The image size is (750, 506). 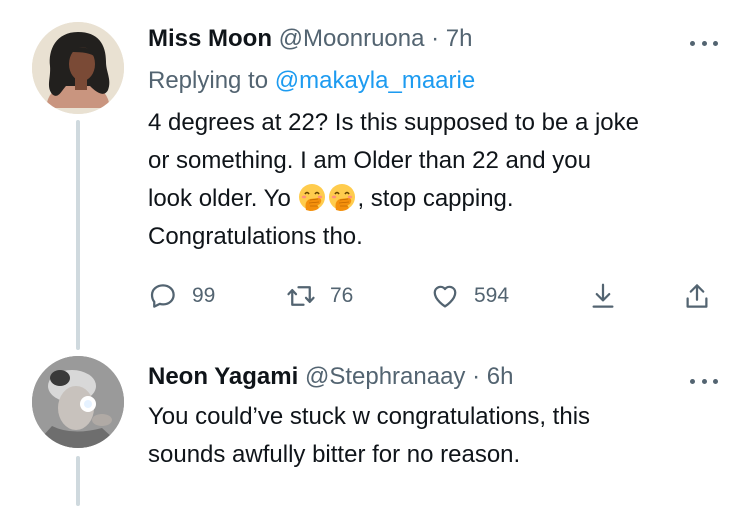 I want to click on replying-to: Replying to @makayla_maarie, so click(x=311, y=81).